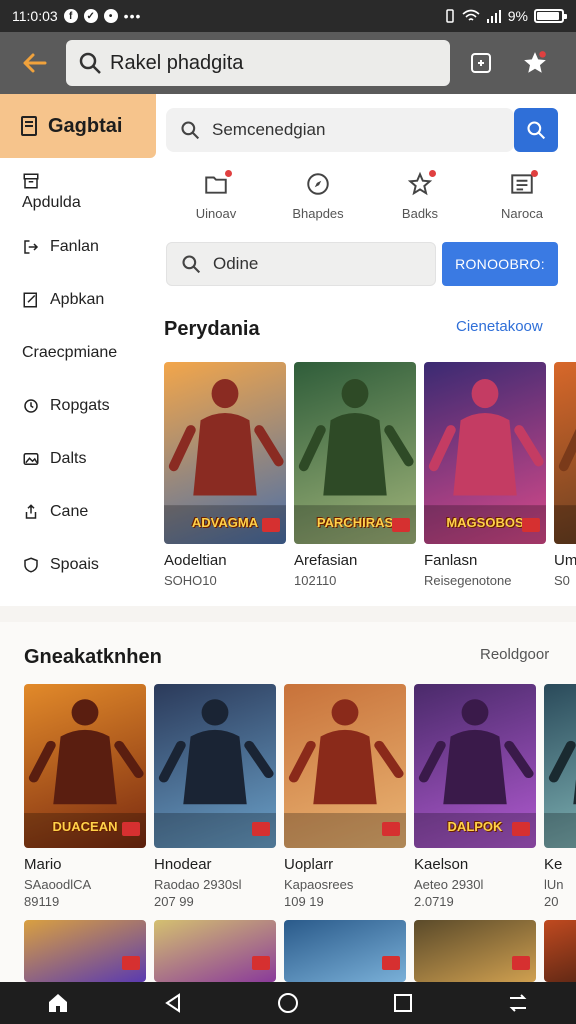 This screenshot has height=1024, width=576. I want to click on star-icon, so click(535, 62).